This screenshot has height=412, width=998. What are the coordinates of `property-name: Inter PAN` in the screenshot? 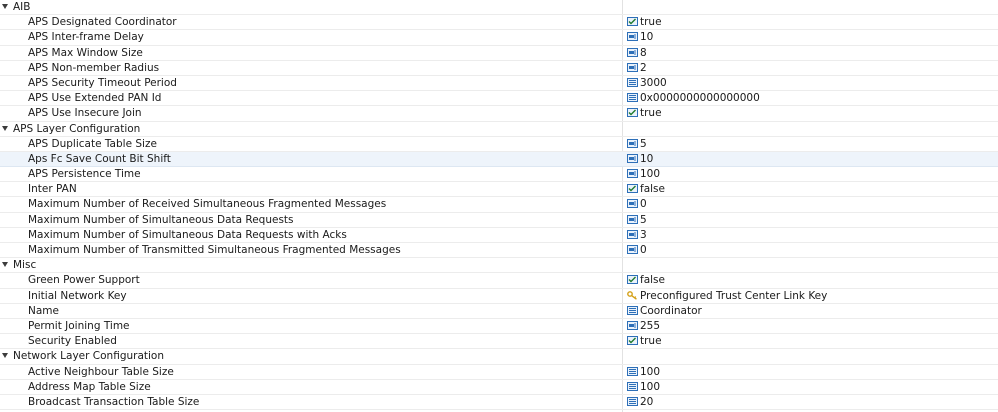 It's located at (52, 189).